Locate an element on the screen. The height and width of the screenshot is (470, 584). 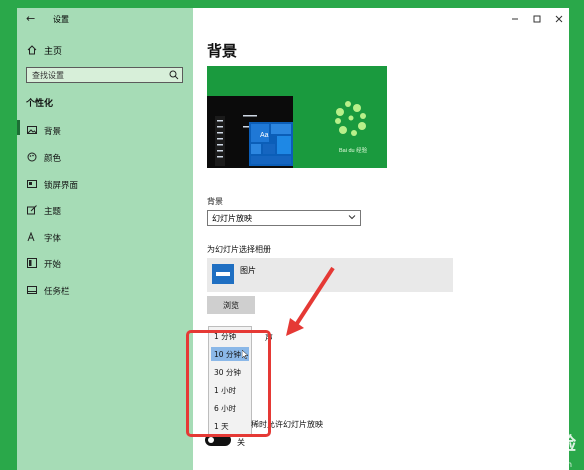
folder-icon is located at coordinates (223, 274).